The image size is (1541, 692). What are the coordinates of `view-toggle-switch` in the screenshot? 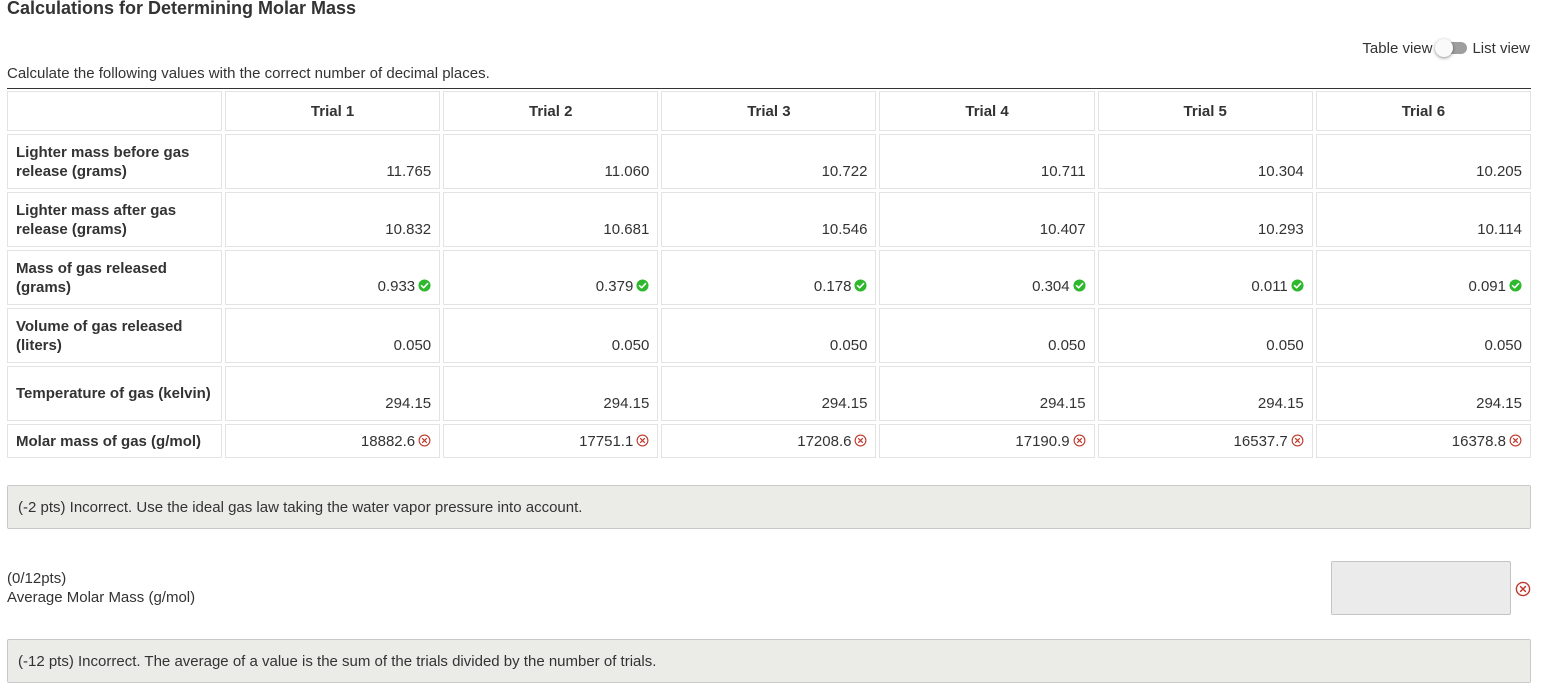 It's located at (1452, 48).